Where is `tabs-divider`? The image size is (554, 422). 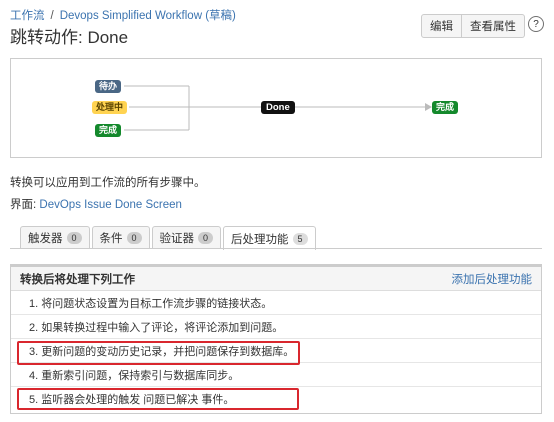
tabs-divider is located at coordinates (276, 248).